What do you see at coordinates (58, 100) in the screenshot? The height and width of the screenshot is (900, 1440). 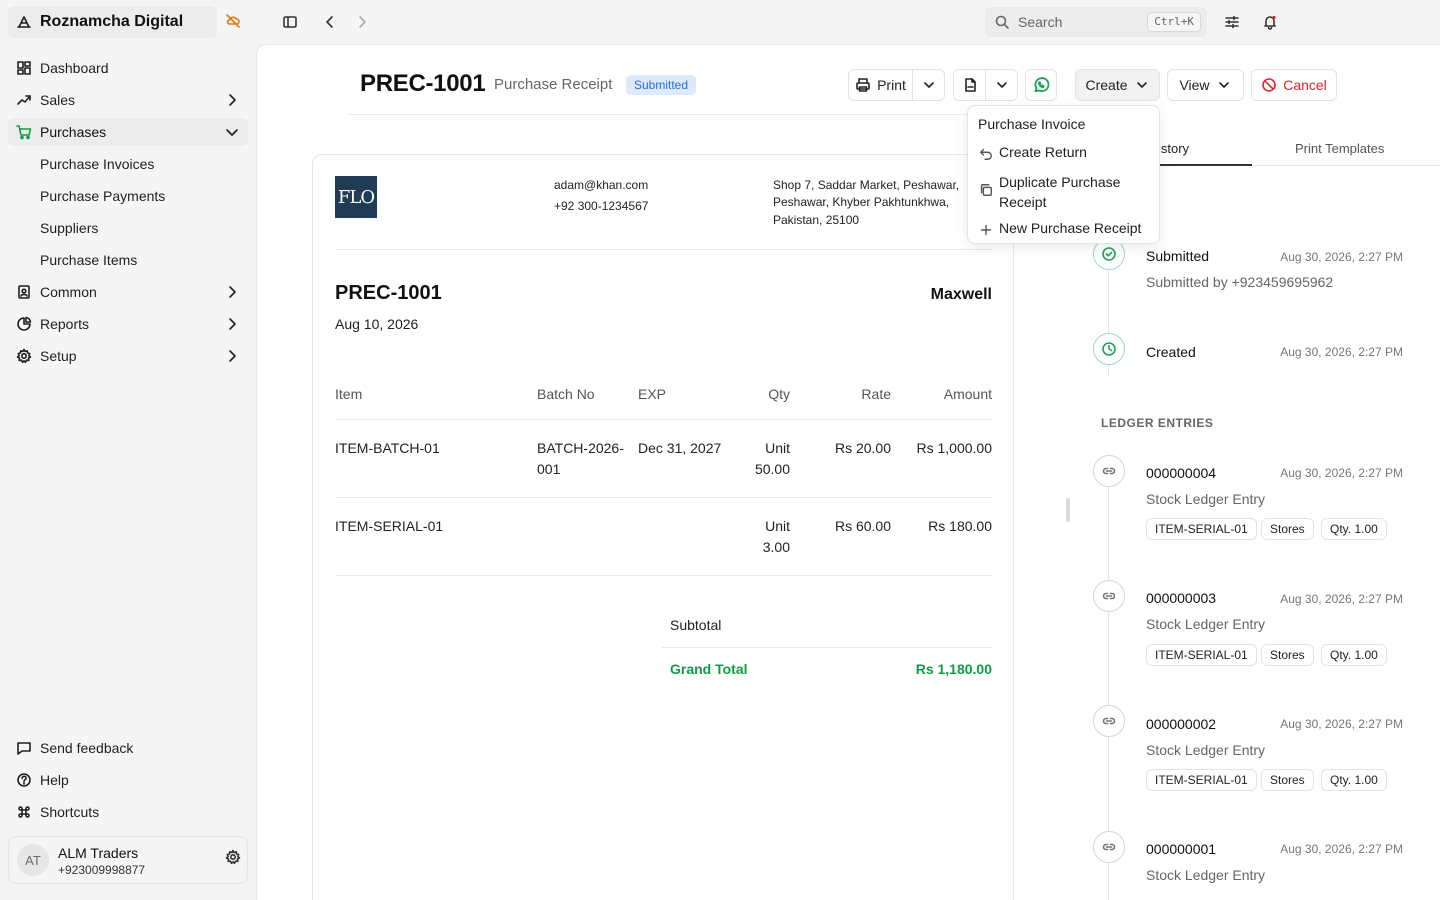 I see `sidebar-item-label: Sales` at bounding box center [58, 100].